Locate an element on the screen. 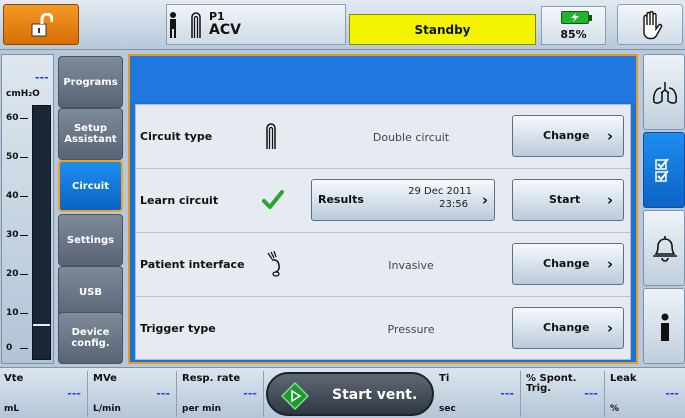 The height and width of the screenshot is (418, 685). pressure-tick: 60 is located at coordinates (17, 118).